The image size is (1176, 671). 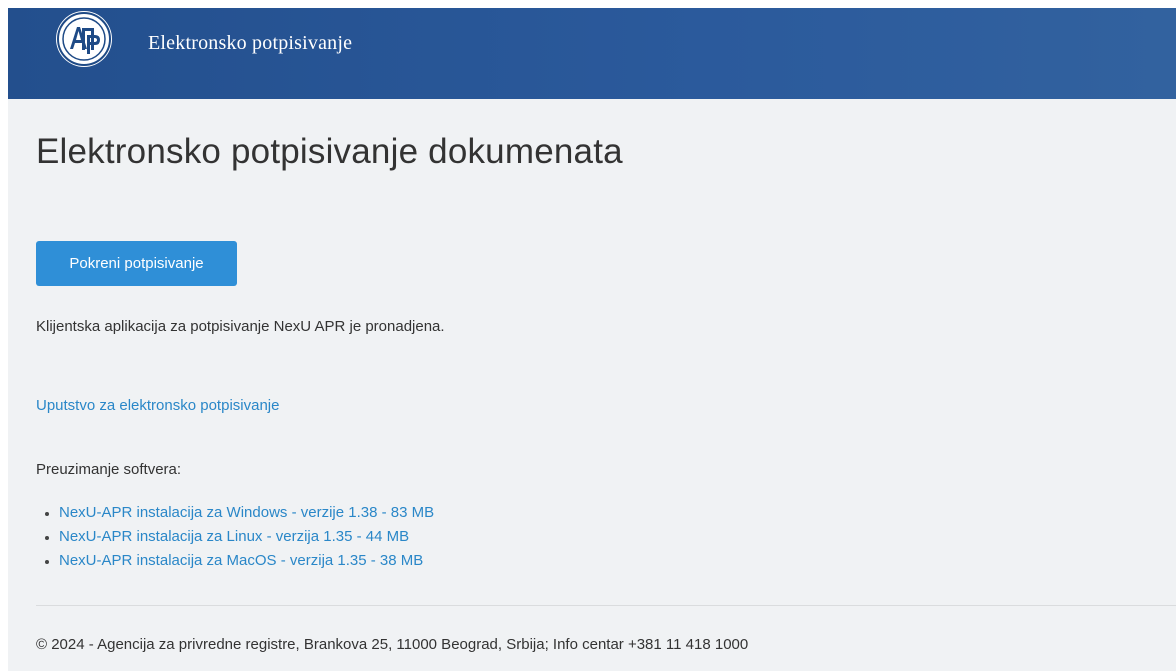 What do you see at coordinates (606, 605) in the screenshot?
I see `footer-divider` at bounding box center [606, 605].